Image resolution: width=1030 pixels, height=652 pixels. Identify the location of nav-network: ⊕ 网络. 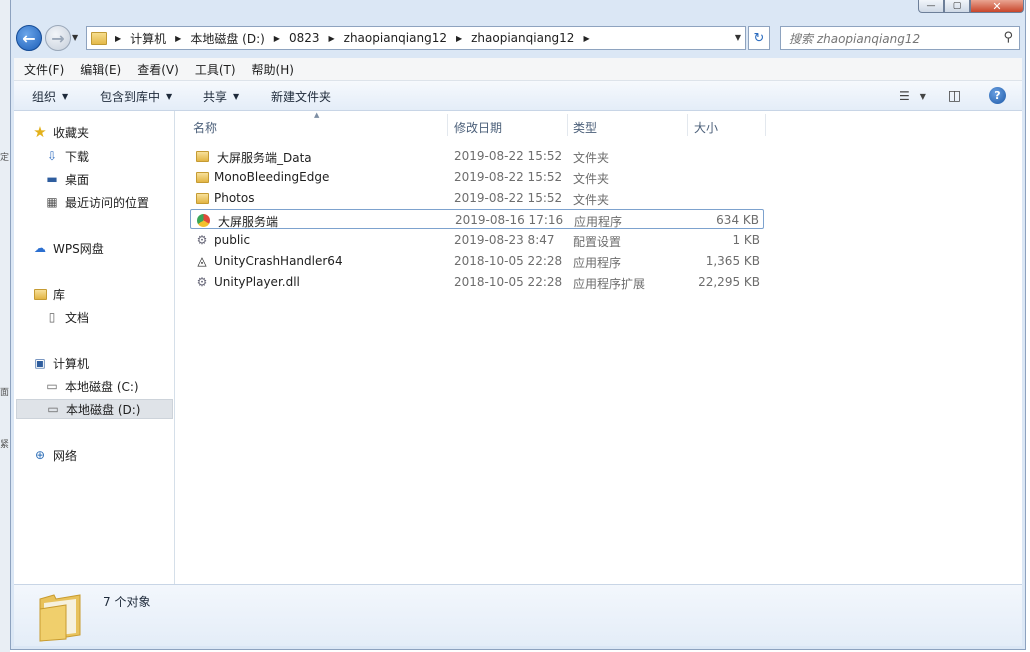
(54, 455).